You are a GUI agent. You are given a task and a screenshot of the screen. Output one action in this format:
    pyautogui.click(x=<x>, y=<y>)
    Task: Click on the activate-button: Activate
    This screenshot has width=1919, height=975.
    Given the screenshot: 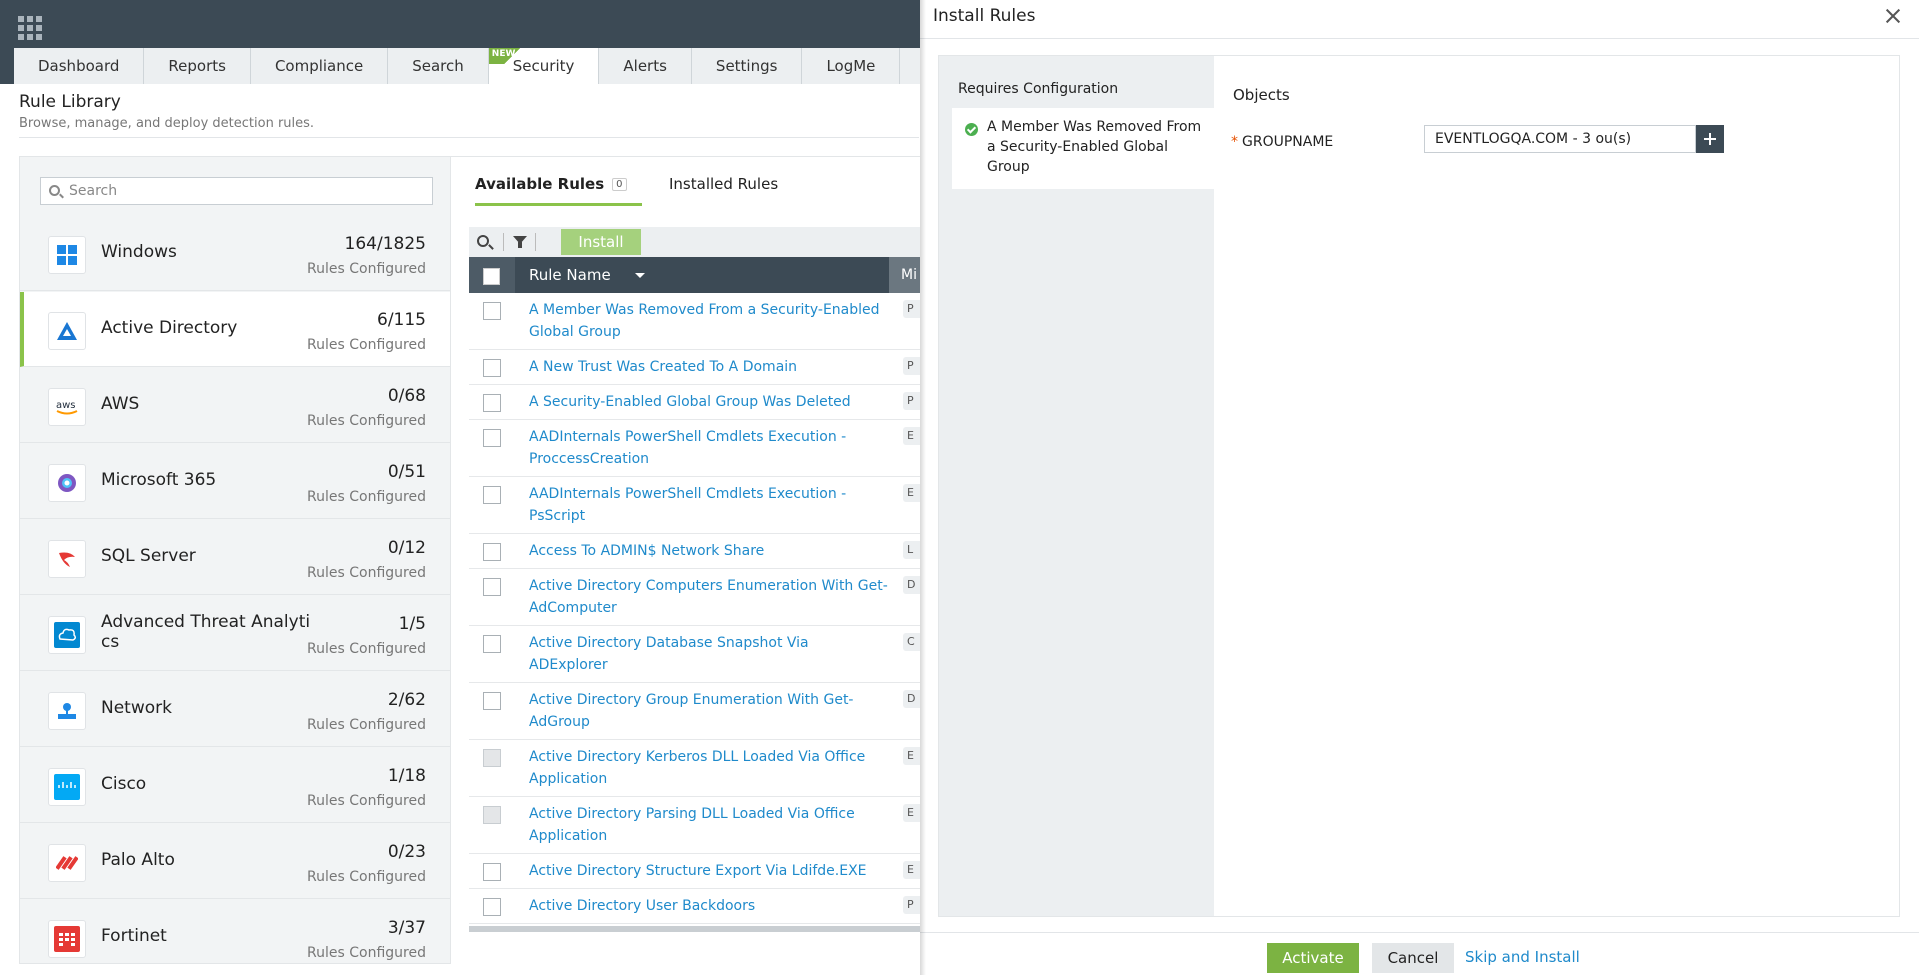 What is the action you would take?
    pyautogui.click(x=1313, y=958)
    